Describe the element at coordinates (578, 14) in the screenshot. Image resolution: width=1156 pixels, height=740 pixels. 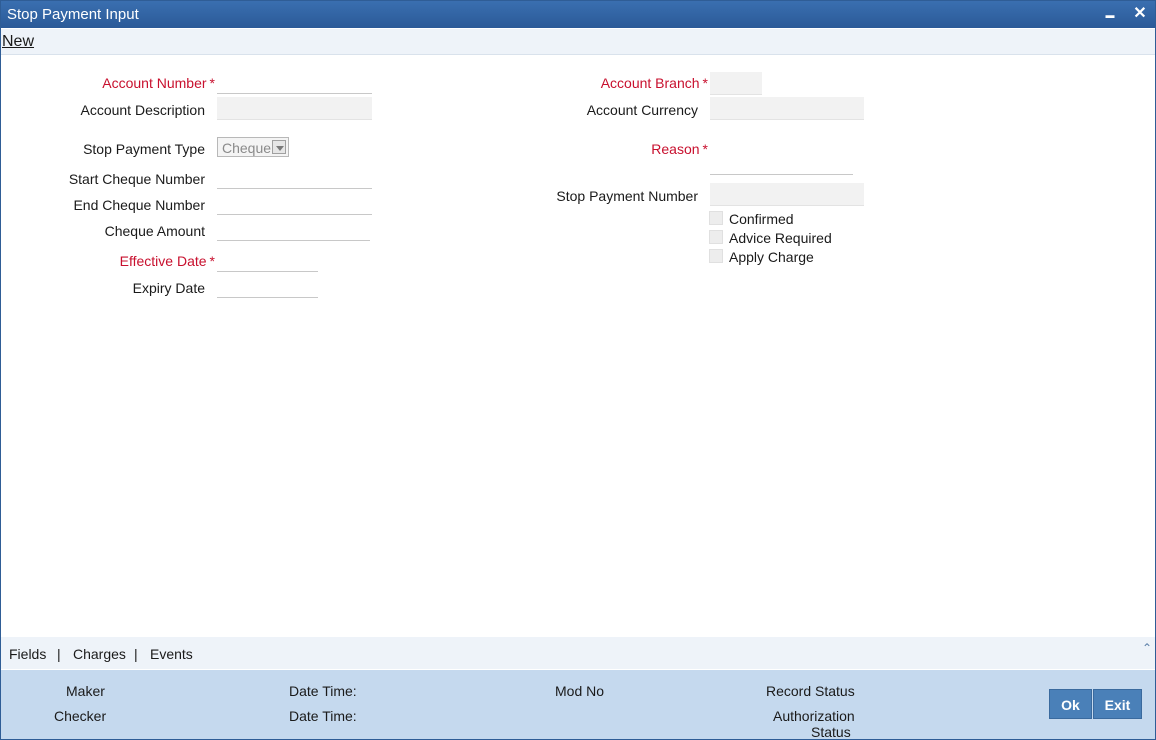
I see `title-bar: Stop Payment Input ▬ ✕` at that location.